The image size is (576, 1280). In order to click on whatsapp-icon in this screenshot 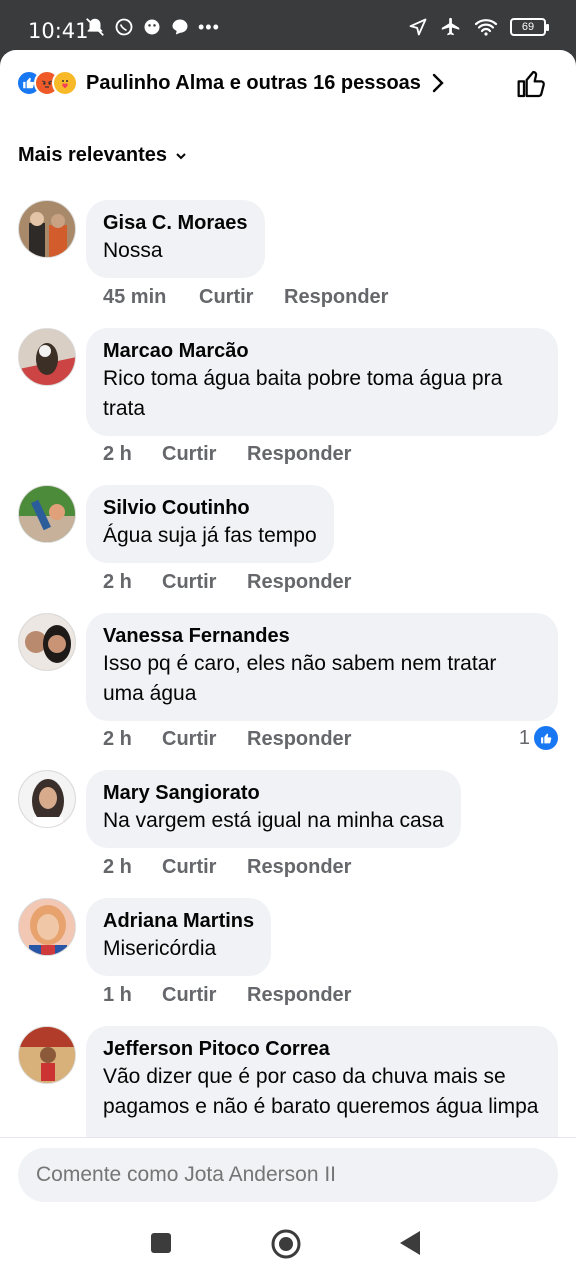, I will do `click(124, 27)`.